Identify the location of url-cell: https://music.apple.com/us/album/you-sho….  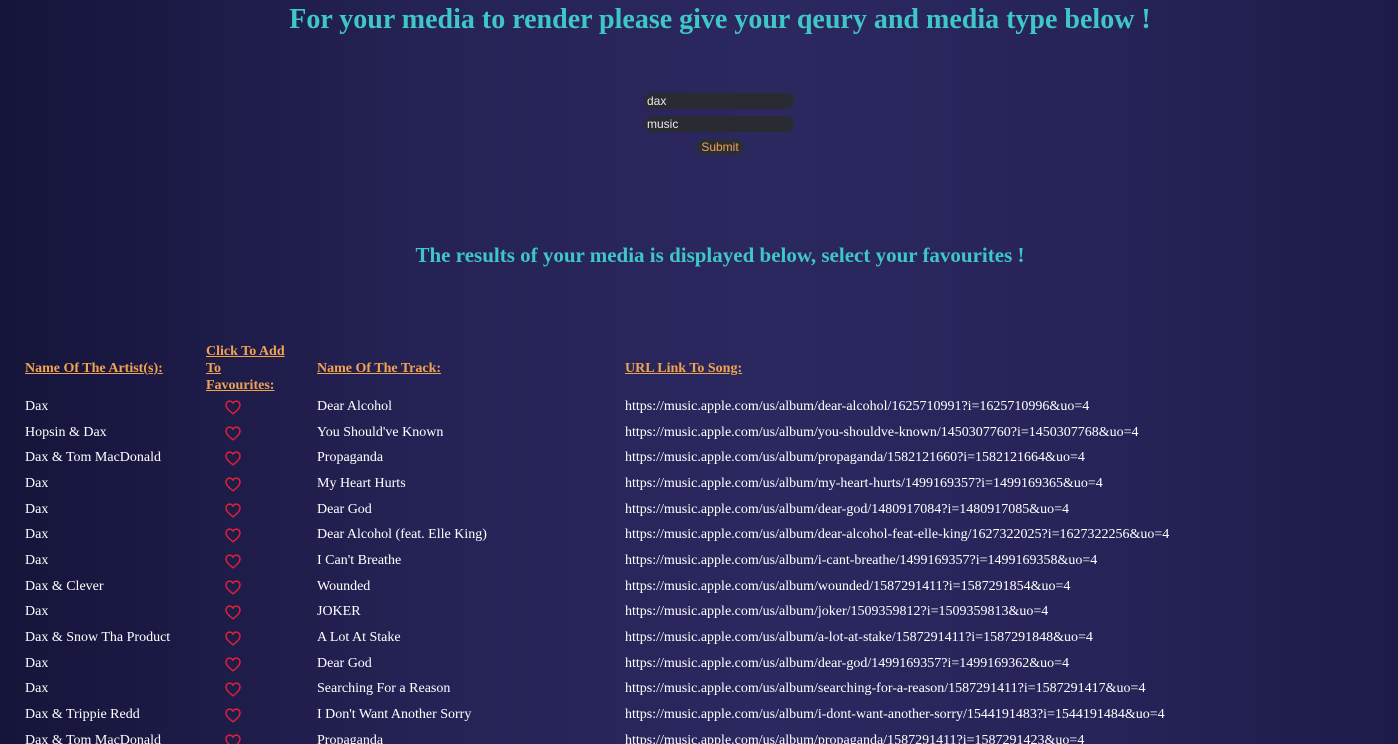
(897, 433).